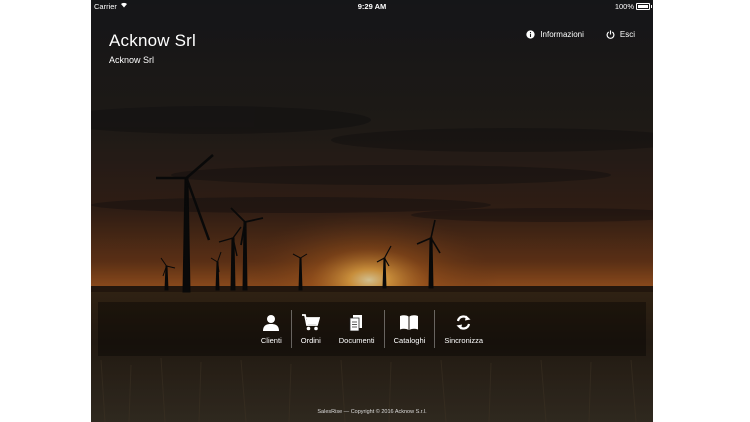 This screenshot has width=750, height=422. Describe the element at coordinates (464, 340) in the screenshot. I see `sincronizza-label: Sincronizza` at that location.